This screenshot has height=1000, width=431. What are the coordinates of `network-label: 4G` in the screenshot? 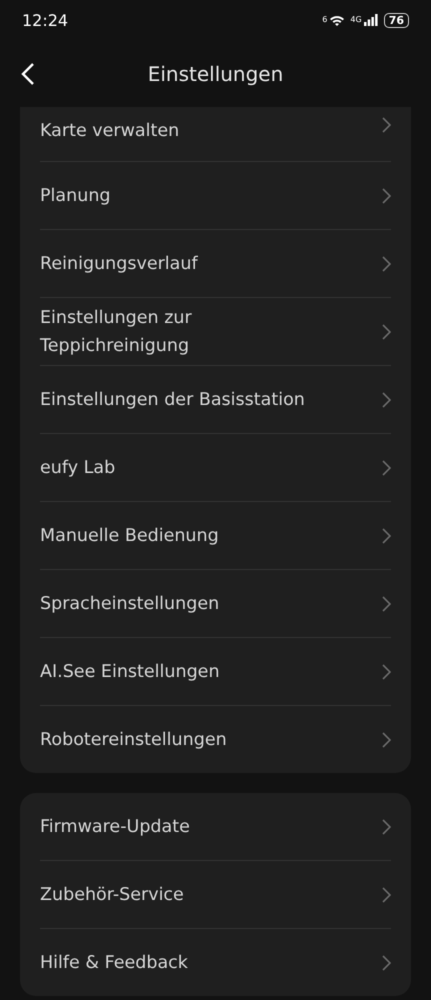 It's located at (356, 19).